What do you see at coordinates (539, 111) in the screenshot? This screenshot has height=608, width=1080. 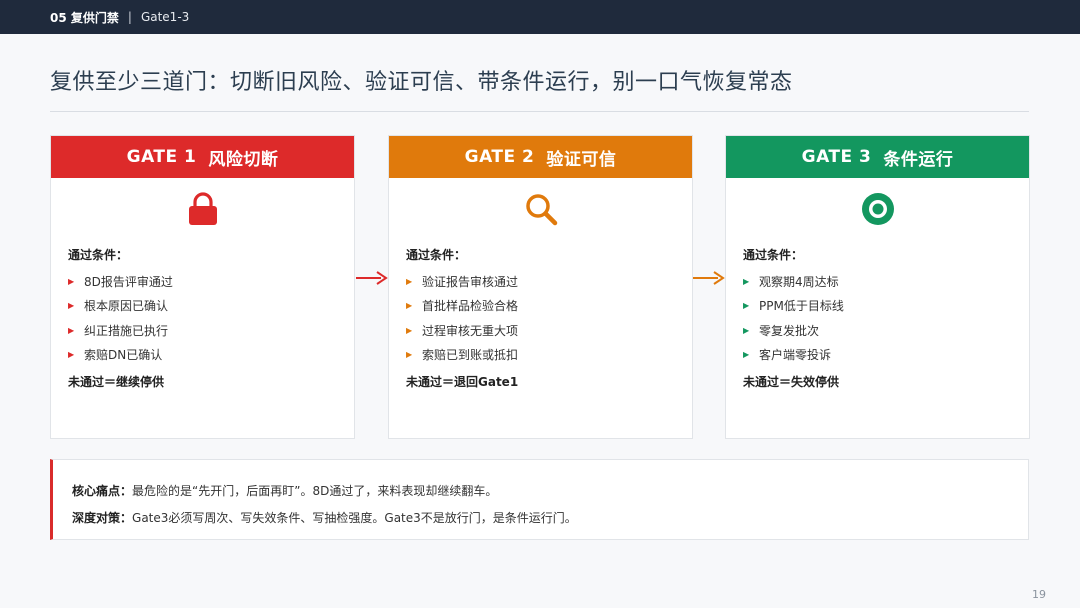 I see `title-divider` at bounding box center [539, 111].